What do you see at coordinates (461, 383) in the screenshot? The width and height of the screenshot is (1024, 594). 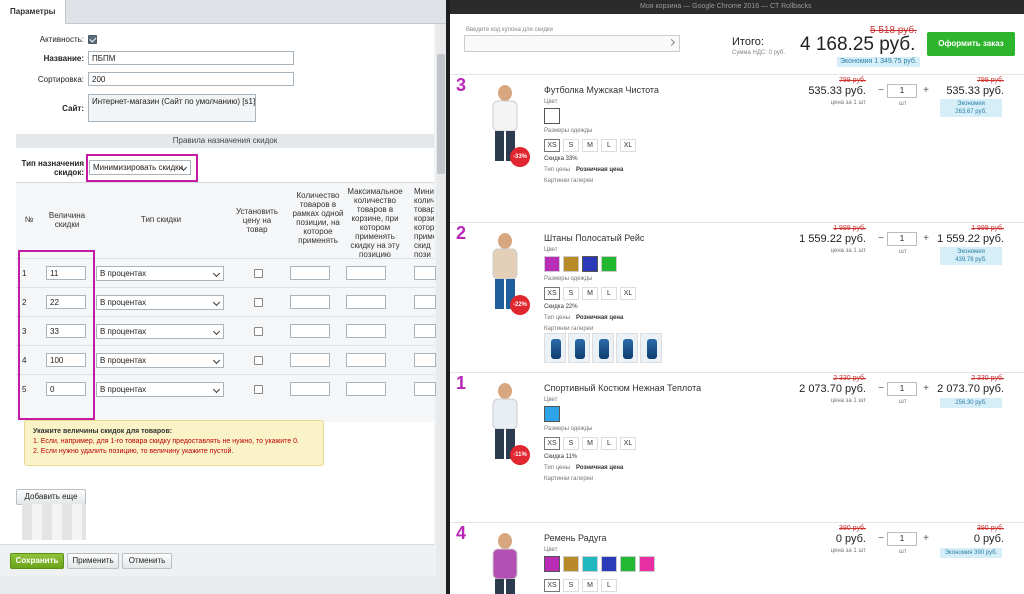 I see `order-number: 1` at bounding box center [461, 383].